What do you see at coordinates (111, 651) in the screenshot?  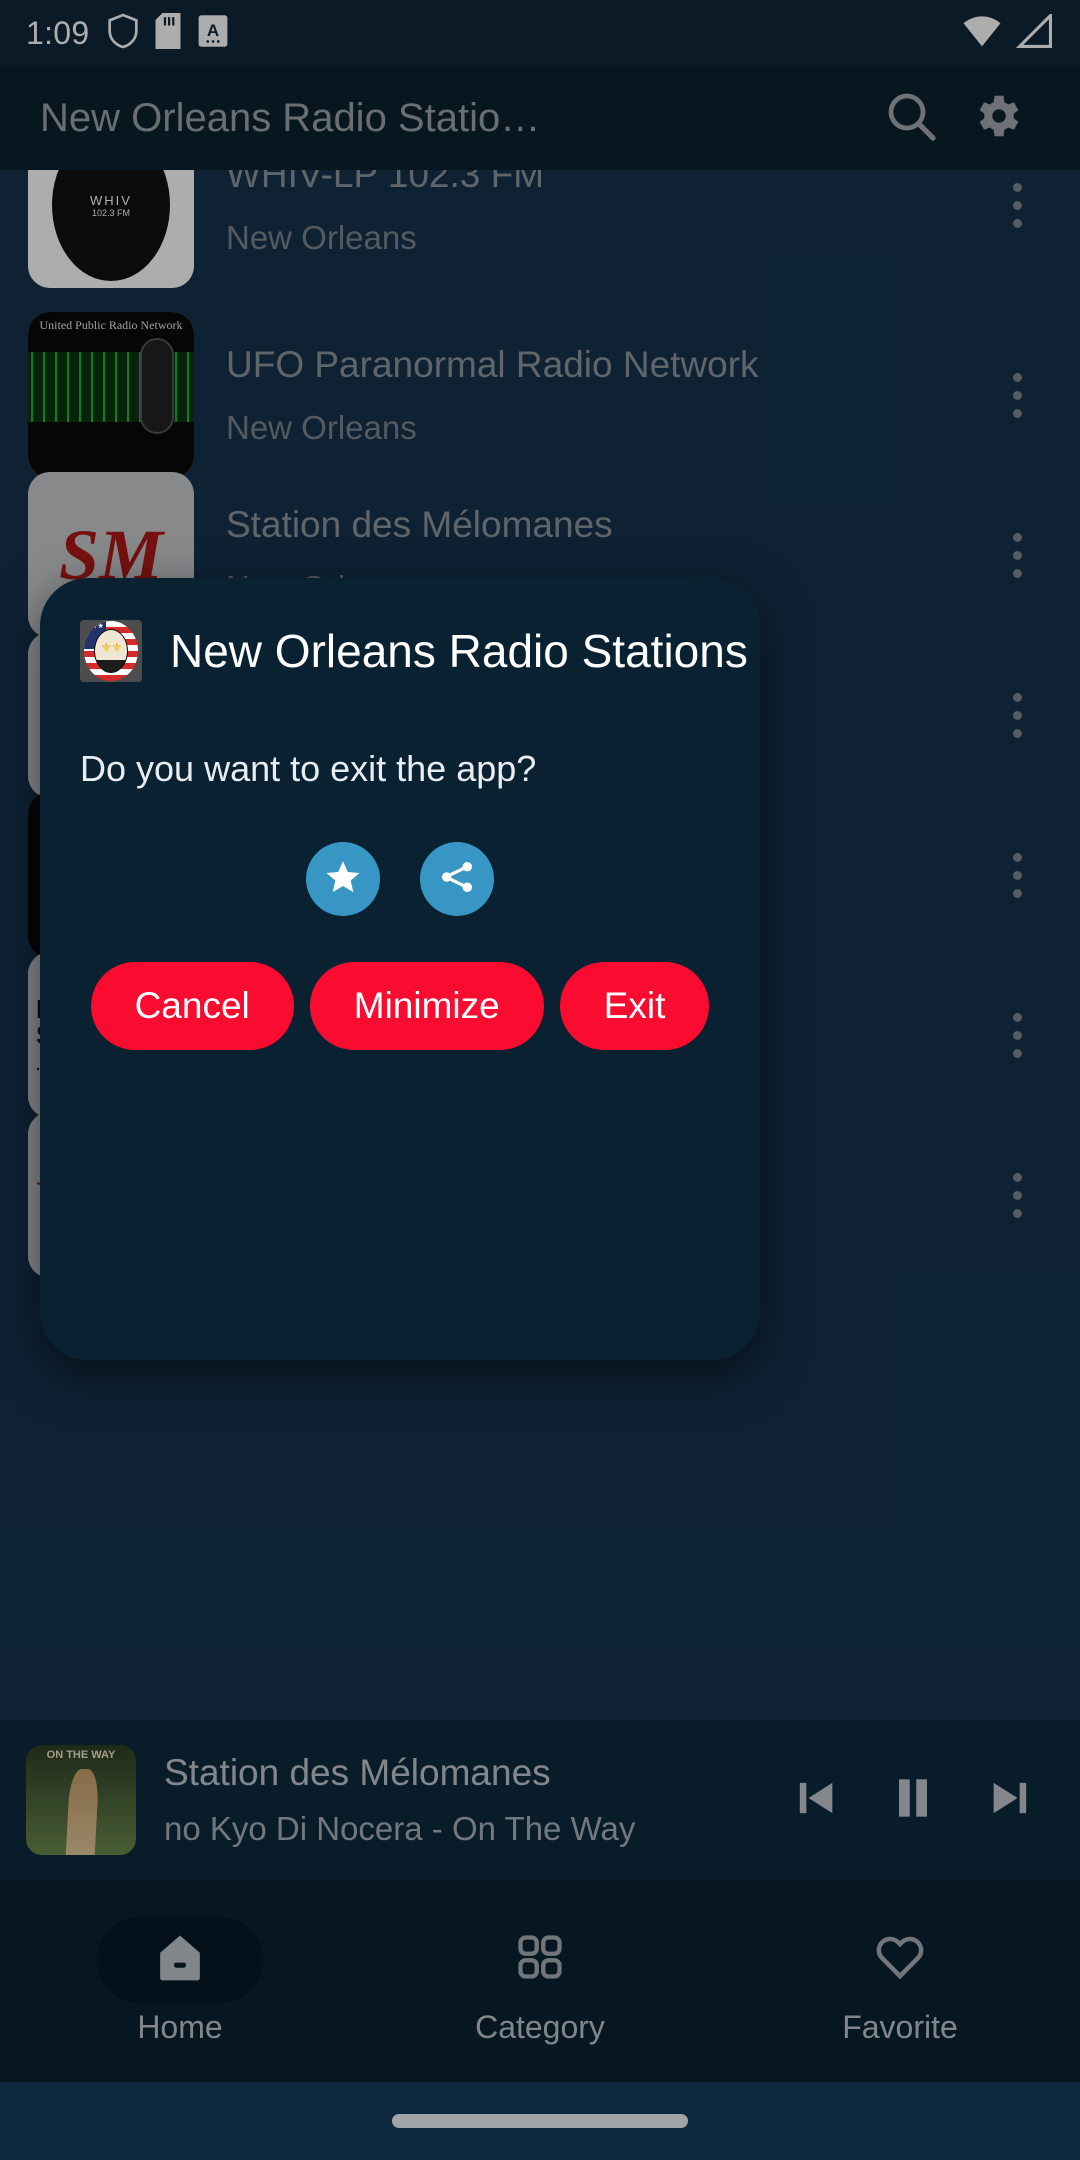 I see `us-flag-fleur-de-lis-icon: ⚜⚜` at bounding box center [111, 651].